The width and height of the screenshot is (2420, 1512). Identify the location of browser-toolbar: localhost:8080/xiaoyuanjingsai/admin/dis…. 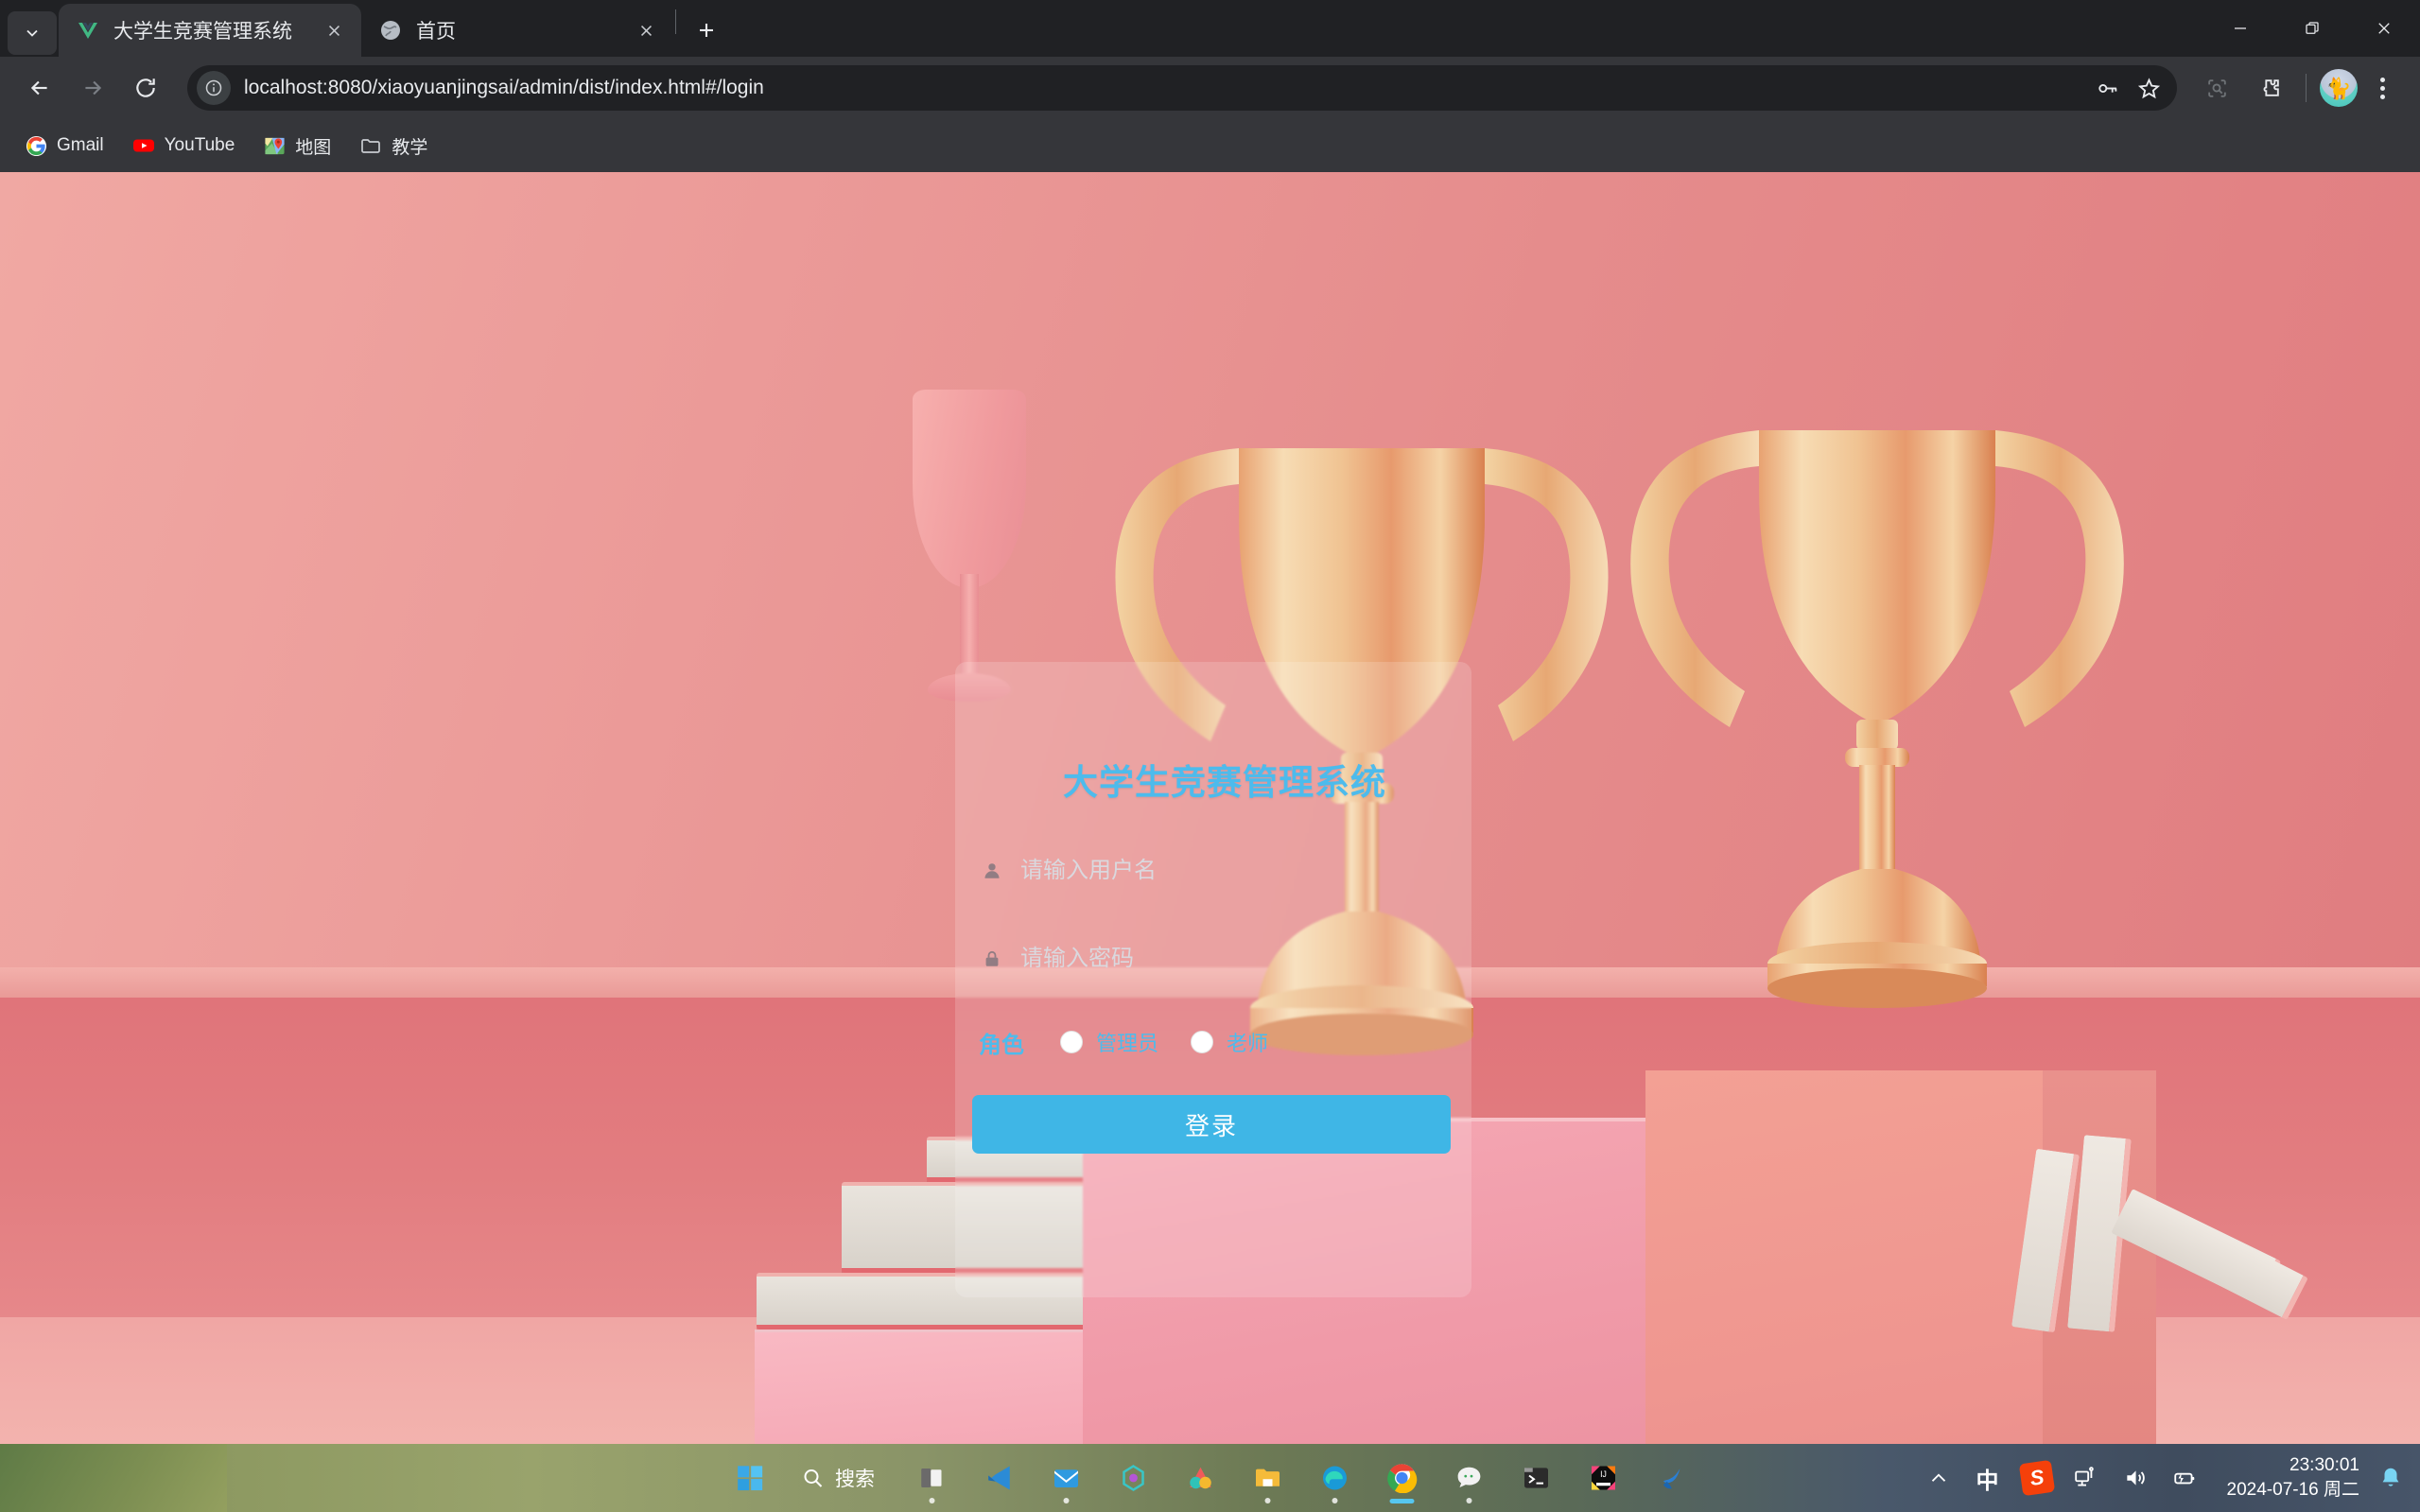
(1210, 88).